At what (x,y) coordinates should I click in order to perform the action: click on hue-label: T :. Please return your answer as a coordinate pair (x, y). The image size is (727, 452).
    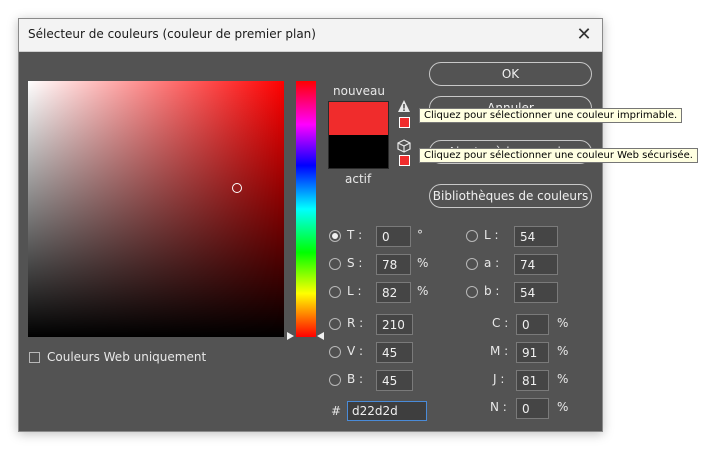
    Looking at the image, I should click on (355, 235).